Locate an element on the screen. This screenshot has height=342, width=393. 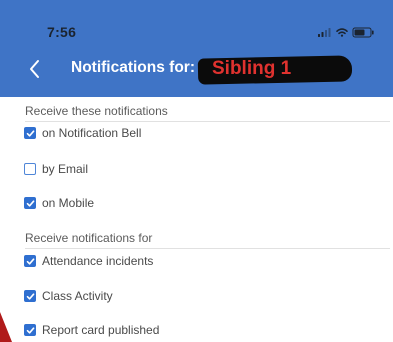
option-label: Class Activity is located at coordinates (77, 296).